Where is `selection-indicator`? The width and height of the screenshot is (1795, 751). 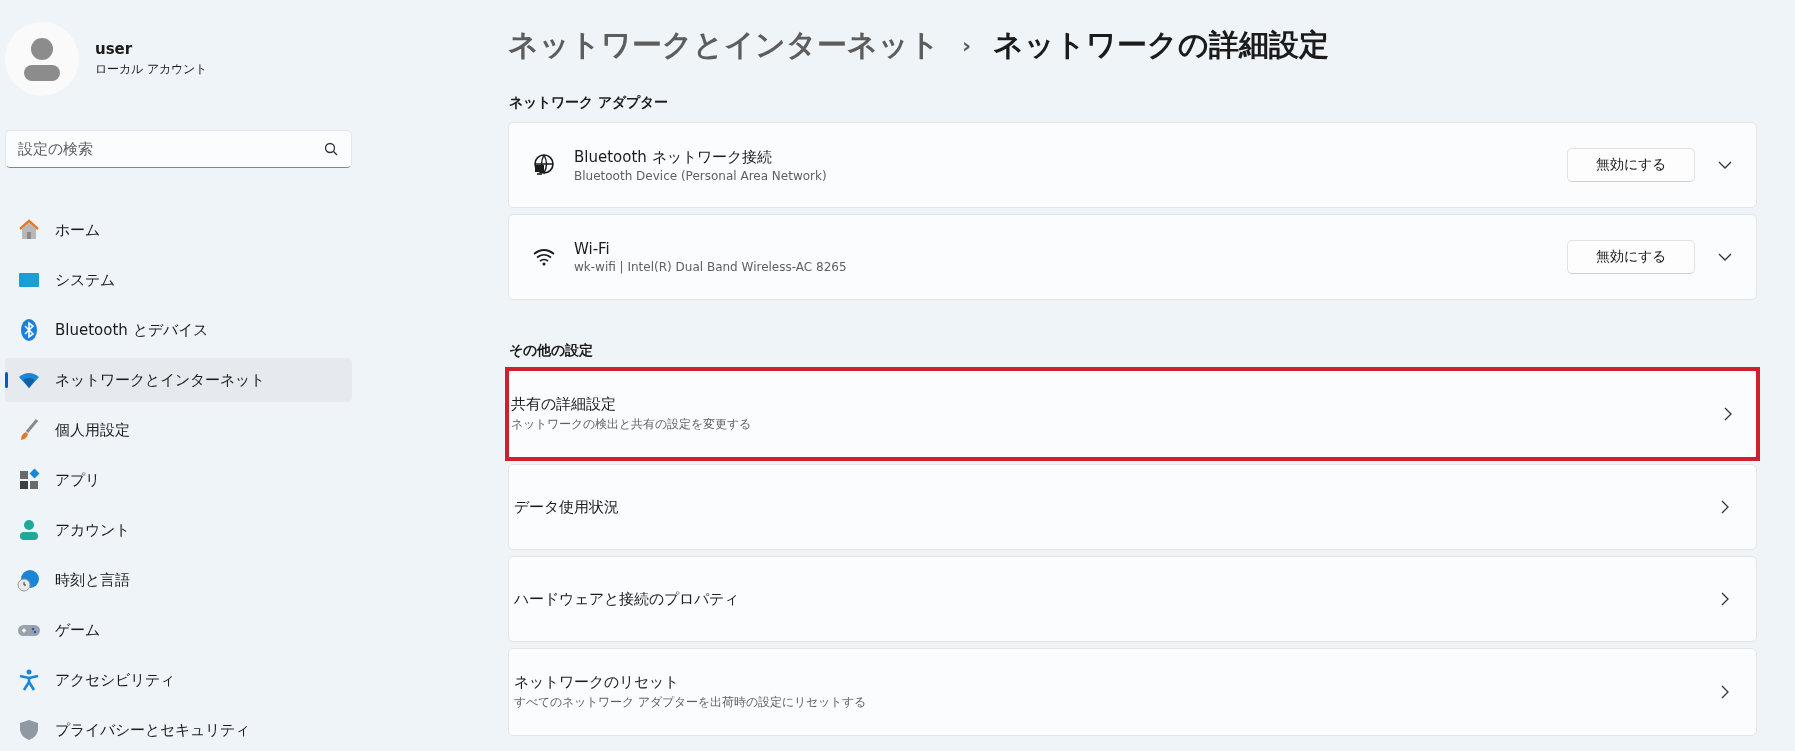
selection-indicator is located at coordinates (6, 380).